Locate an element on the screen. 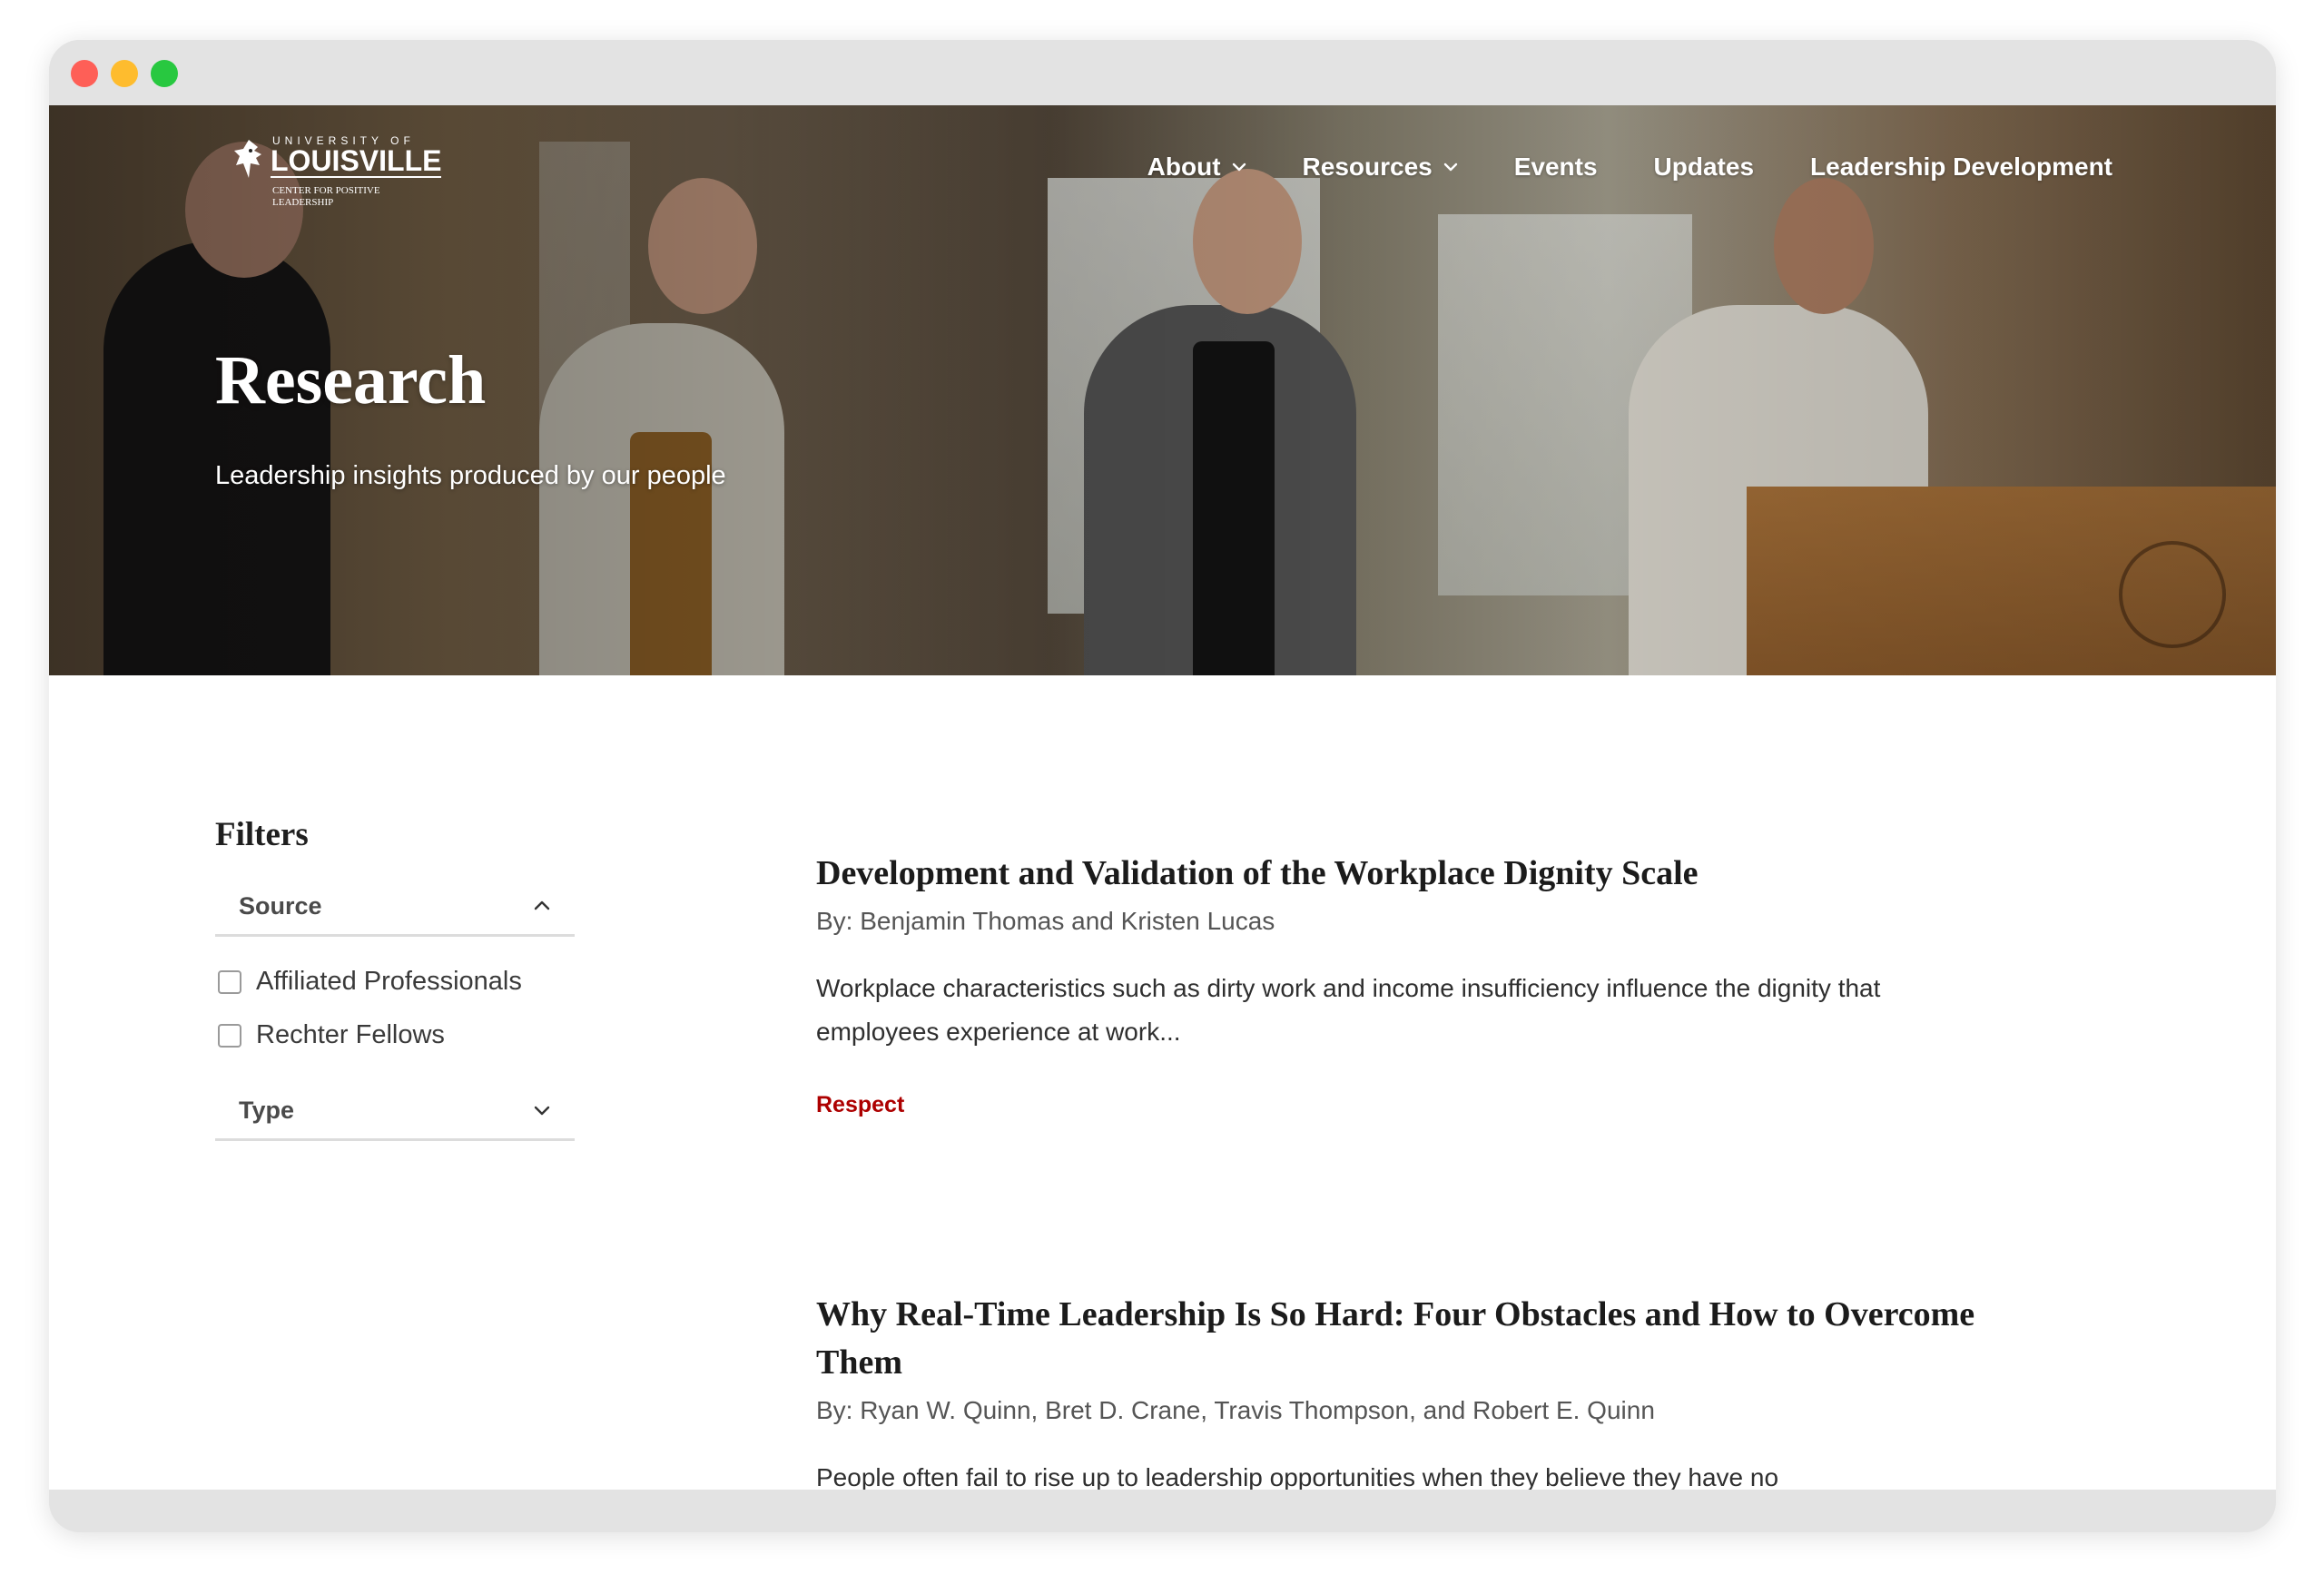 This screenshot has width=2324, height=1584. nav-item-label: Resources is located at coordinates (1367, 166).